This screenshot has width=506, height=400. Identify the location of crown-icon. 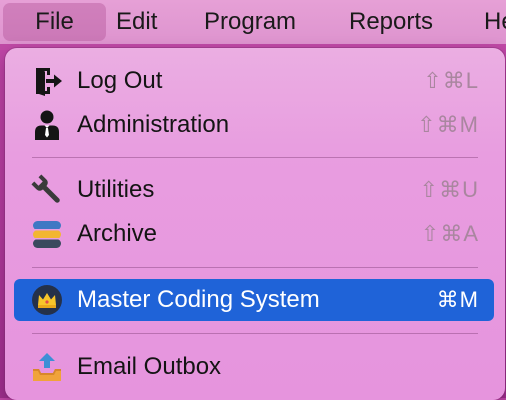
(47, 300).